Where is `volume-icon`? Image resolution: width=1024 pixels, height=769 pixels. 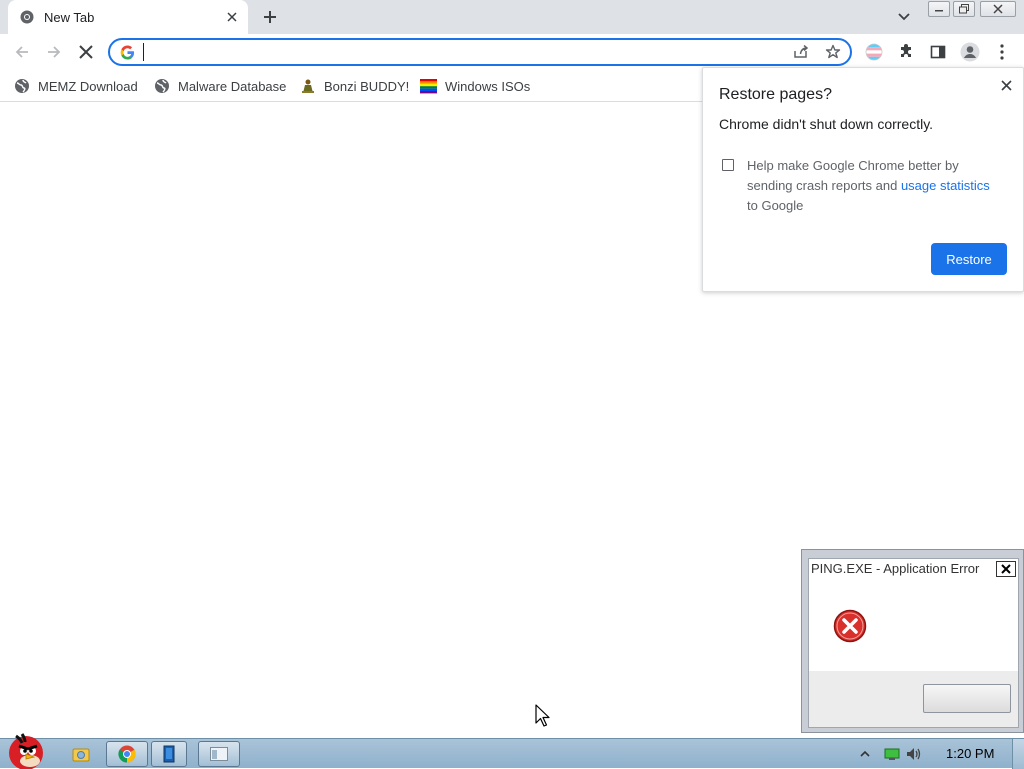
volume-icon is located at coordinates (914, 754).